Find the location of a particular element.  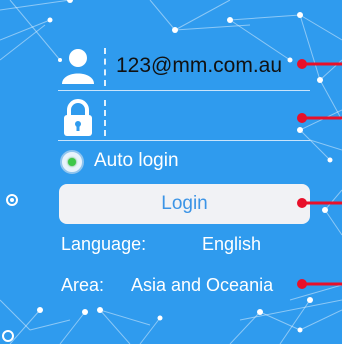

password-field is located at coordinates (213, 118).